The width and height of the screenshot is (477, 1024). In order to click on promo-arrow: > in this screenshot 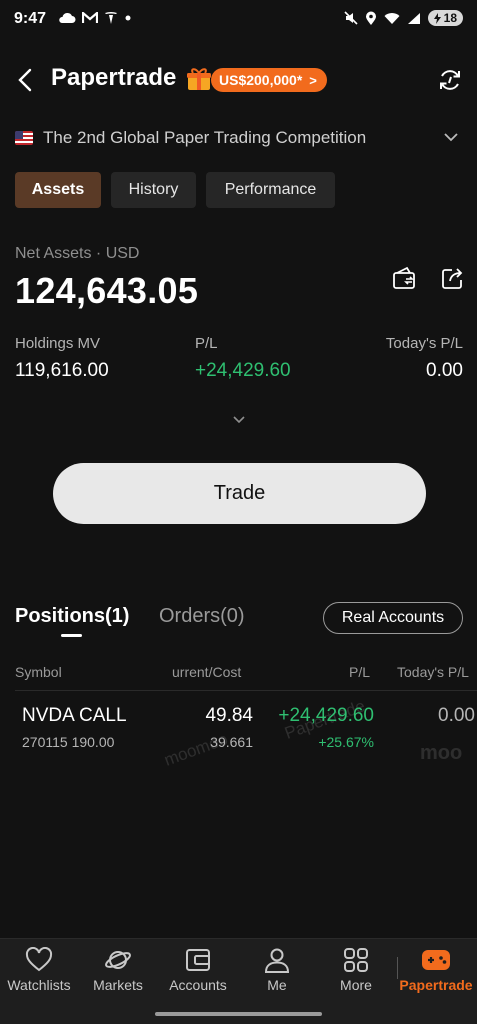, I will do `click(313, 80)`.